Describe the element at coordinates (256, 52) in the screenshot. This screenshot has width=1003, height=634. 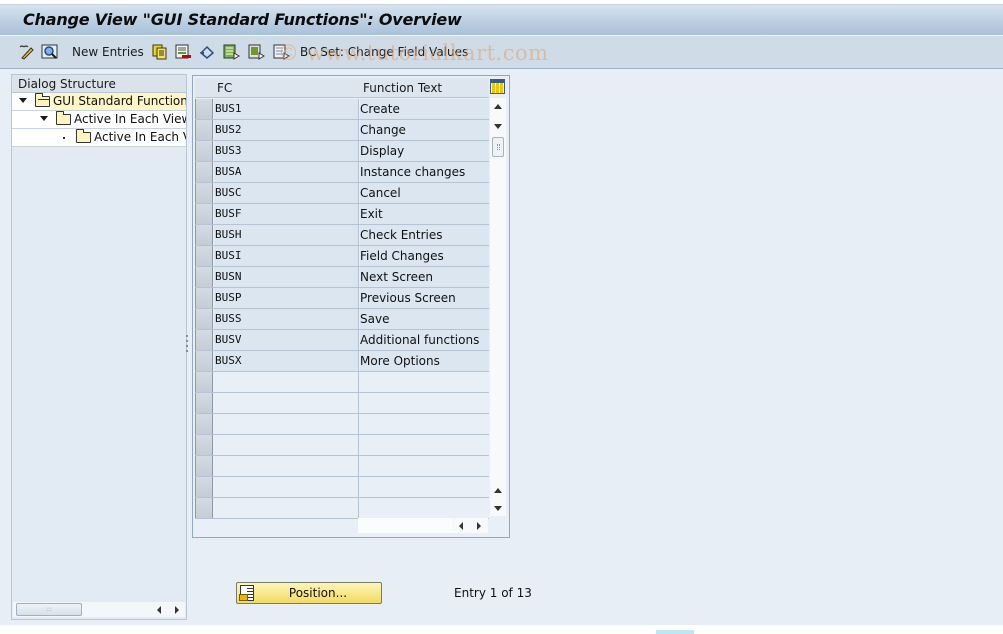
I see `select-block-button` at that location.